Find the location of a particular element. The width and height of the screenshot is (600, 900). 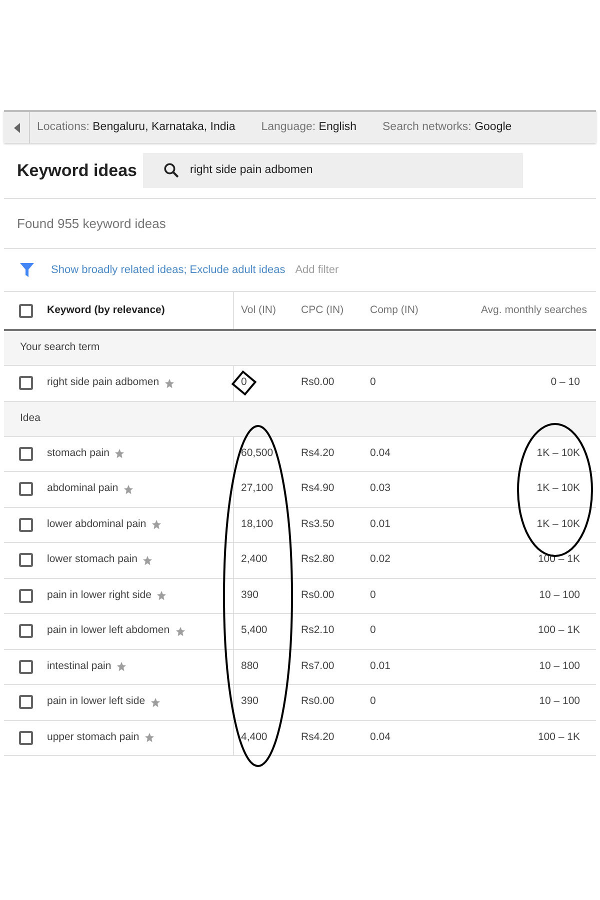

group-heading: Idea is located at coordinates (30, 418).